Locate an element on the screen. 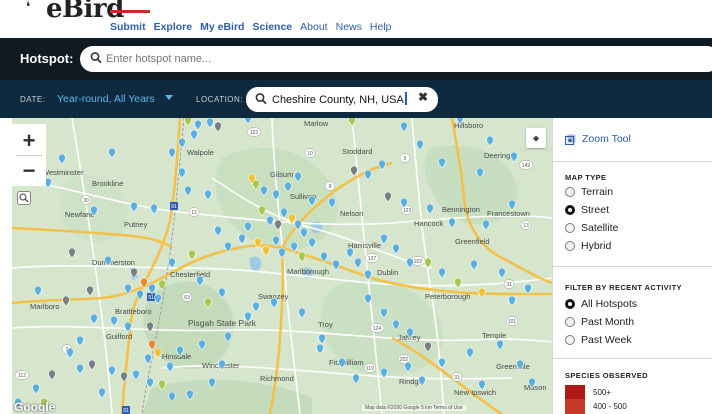  zoom-out-button: − is located at coordinates (29, 171).